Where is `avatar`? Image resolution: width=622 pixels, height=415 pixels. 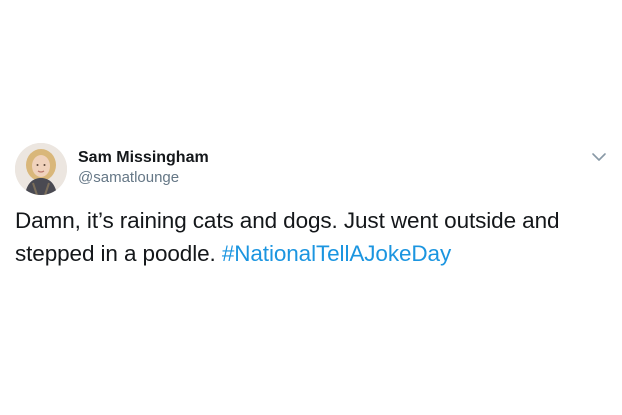 avatar is located at coordinates (41, 169).